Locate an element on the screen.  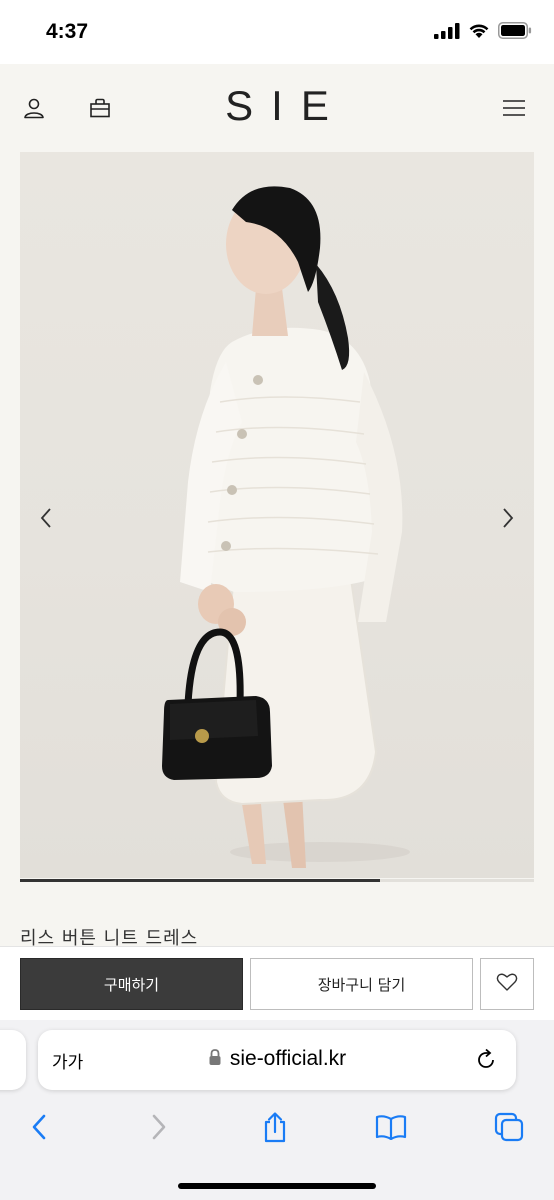
forward-icon is located at coordinates (159, 1127).